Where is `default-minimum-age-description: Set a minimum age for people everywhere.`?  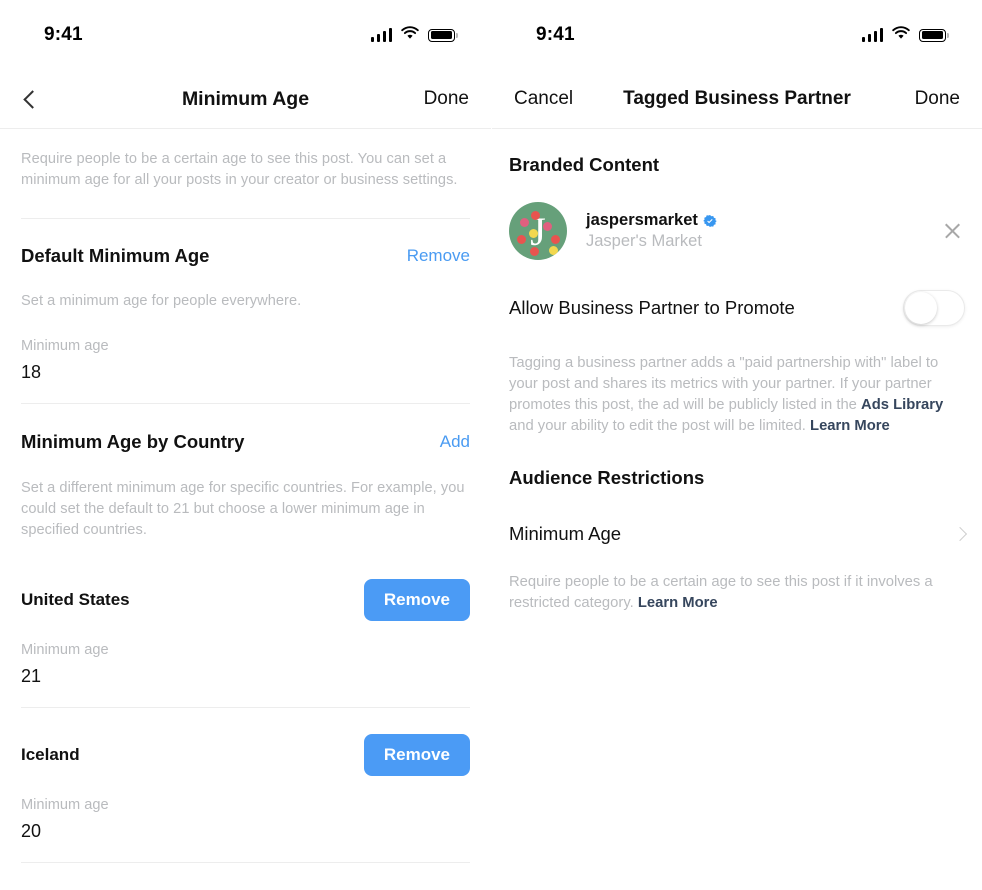
default-minimum-age-description: Set a minimum age for people everywhere. is located at coordinates (161, 301).